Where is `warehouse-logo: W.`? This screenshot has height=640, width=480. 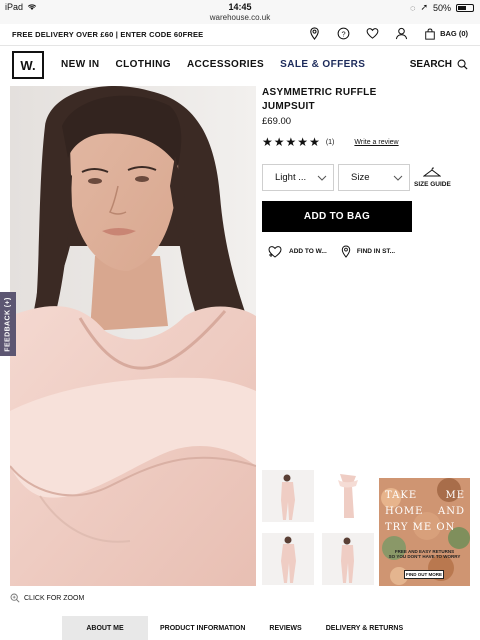
warehouse-logo: W. is located at coordinates (28, 65).